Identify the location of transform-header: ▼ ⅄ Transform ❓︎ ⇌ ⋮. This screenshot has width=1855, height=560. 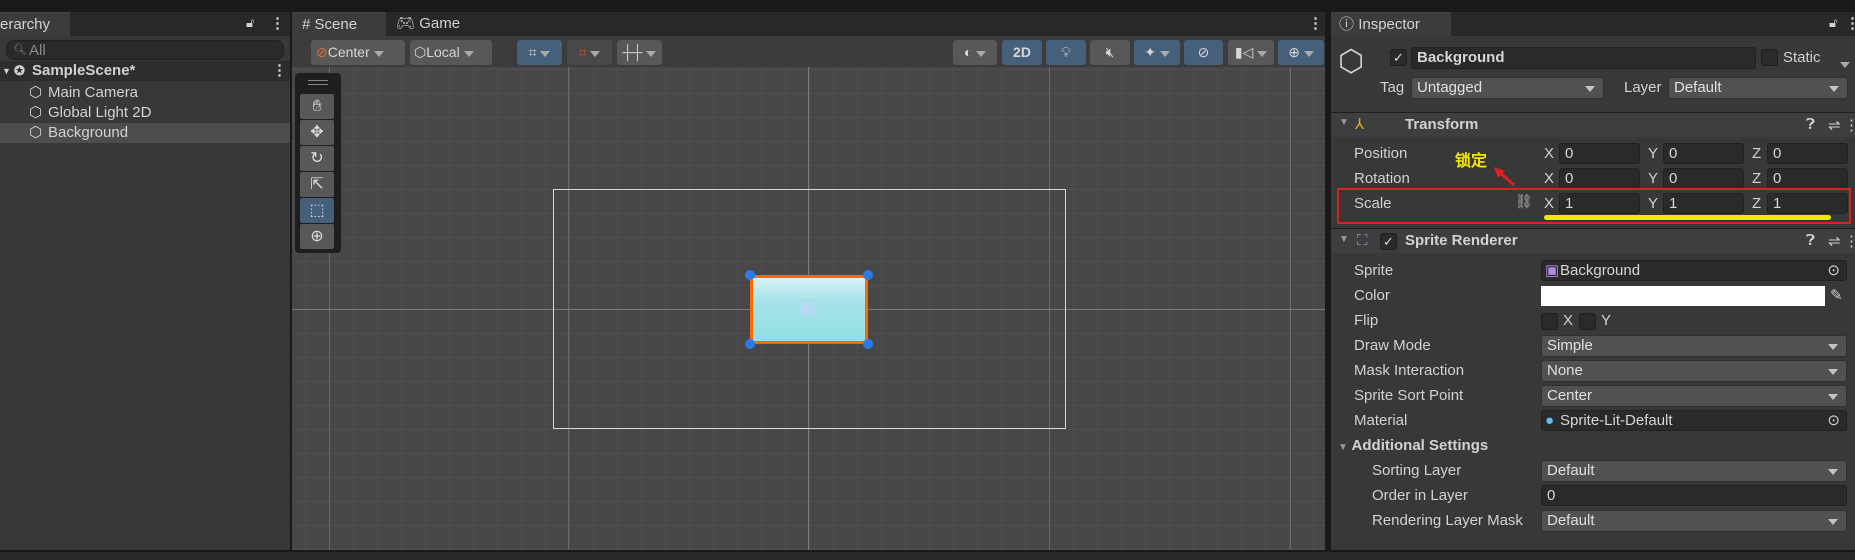
(1593, 124).